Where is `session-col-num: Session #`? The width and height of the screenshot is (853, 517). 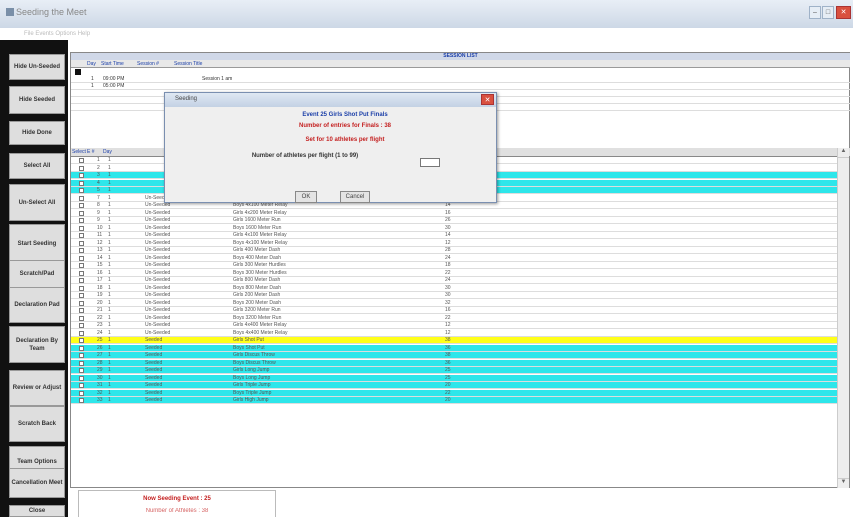 session-col-num: Session # is located at coordinates (148, 64).